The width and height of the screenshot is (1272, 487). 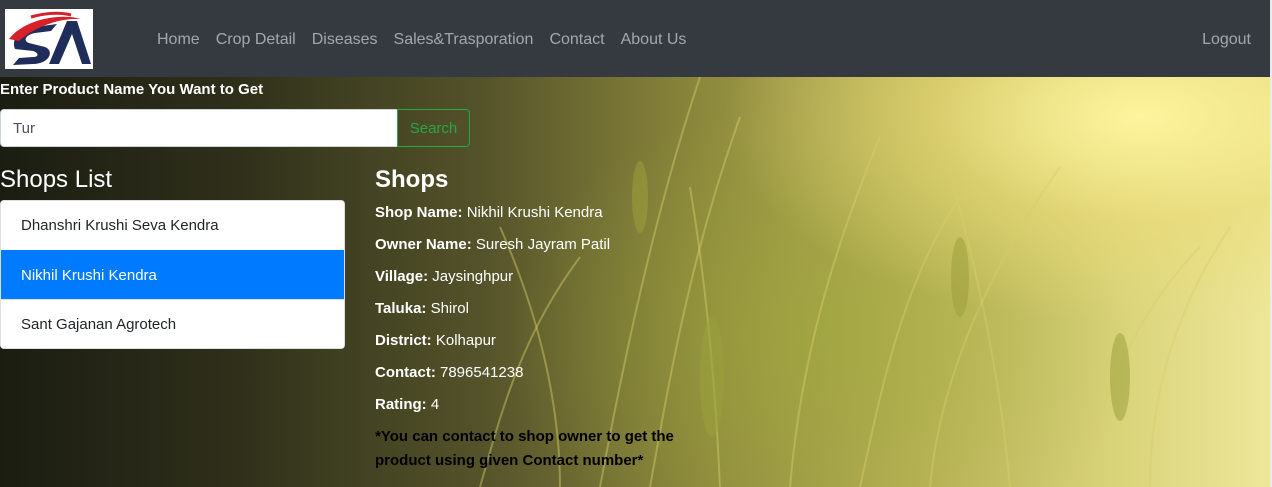 I want to click on detail-rating: Rating: 4, so click(x=492, y=410).